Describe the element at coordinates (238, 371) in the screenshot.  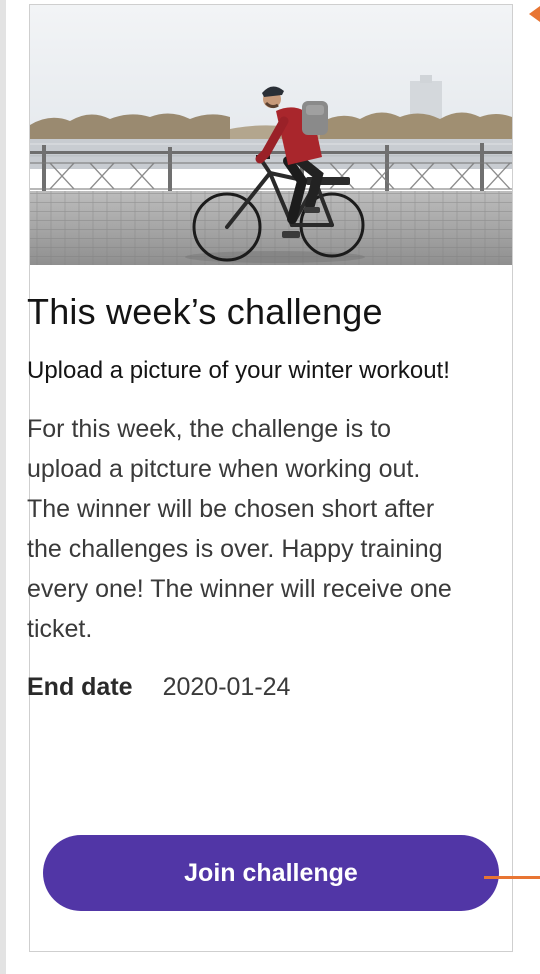
I see `challenge-subtitle: Upload a picture of your winter workout!` at that location.